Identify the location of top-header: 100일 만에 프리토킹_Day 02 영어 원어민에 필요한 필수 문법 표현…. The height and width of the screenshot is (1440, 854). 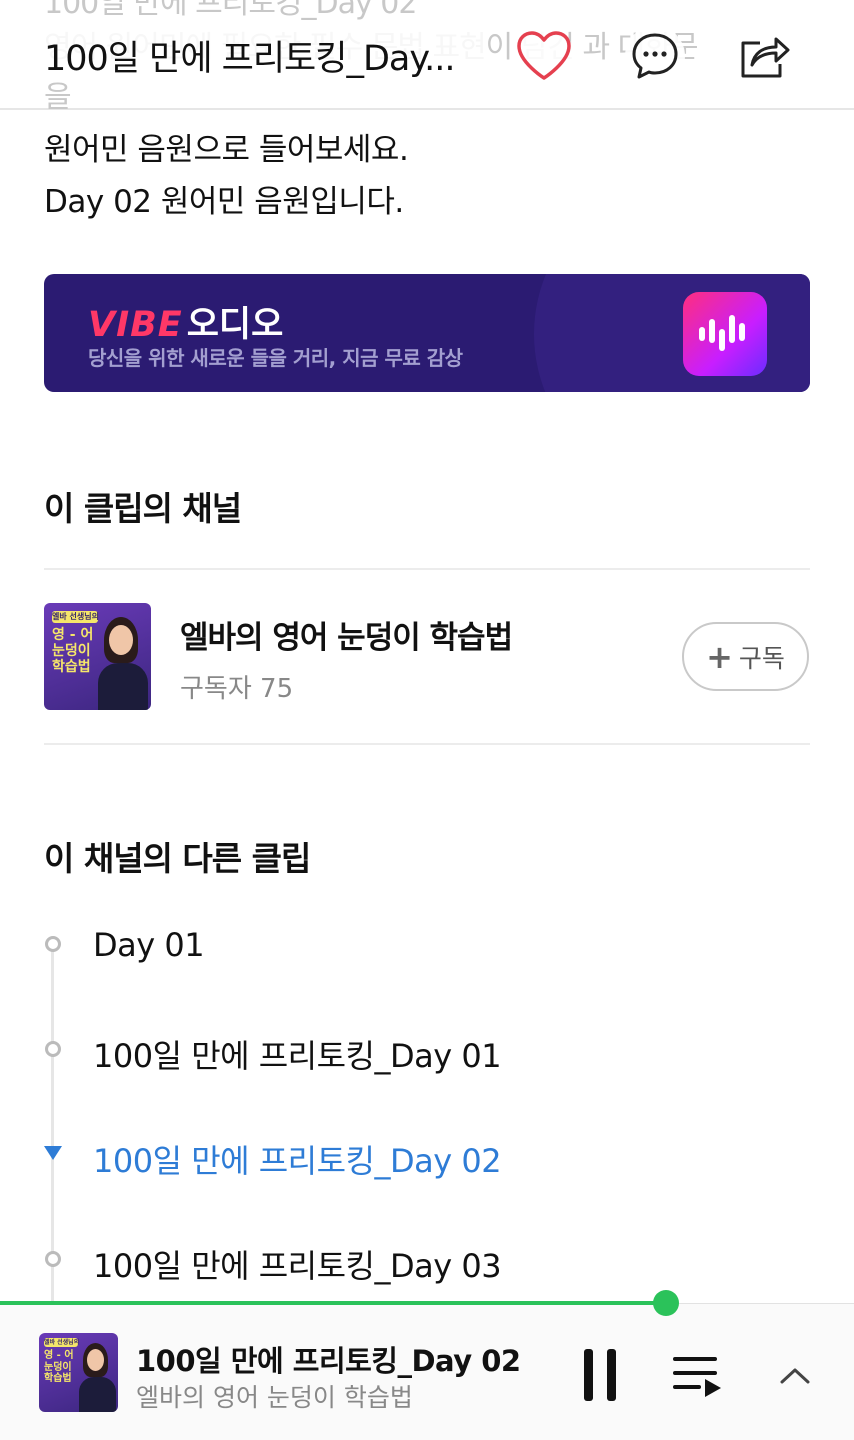
(427, 57).